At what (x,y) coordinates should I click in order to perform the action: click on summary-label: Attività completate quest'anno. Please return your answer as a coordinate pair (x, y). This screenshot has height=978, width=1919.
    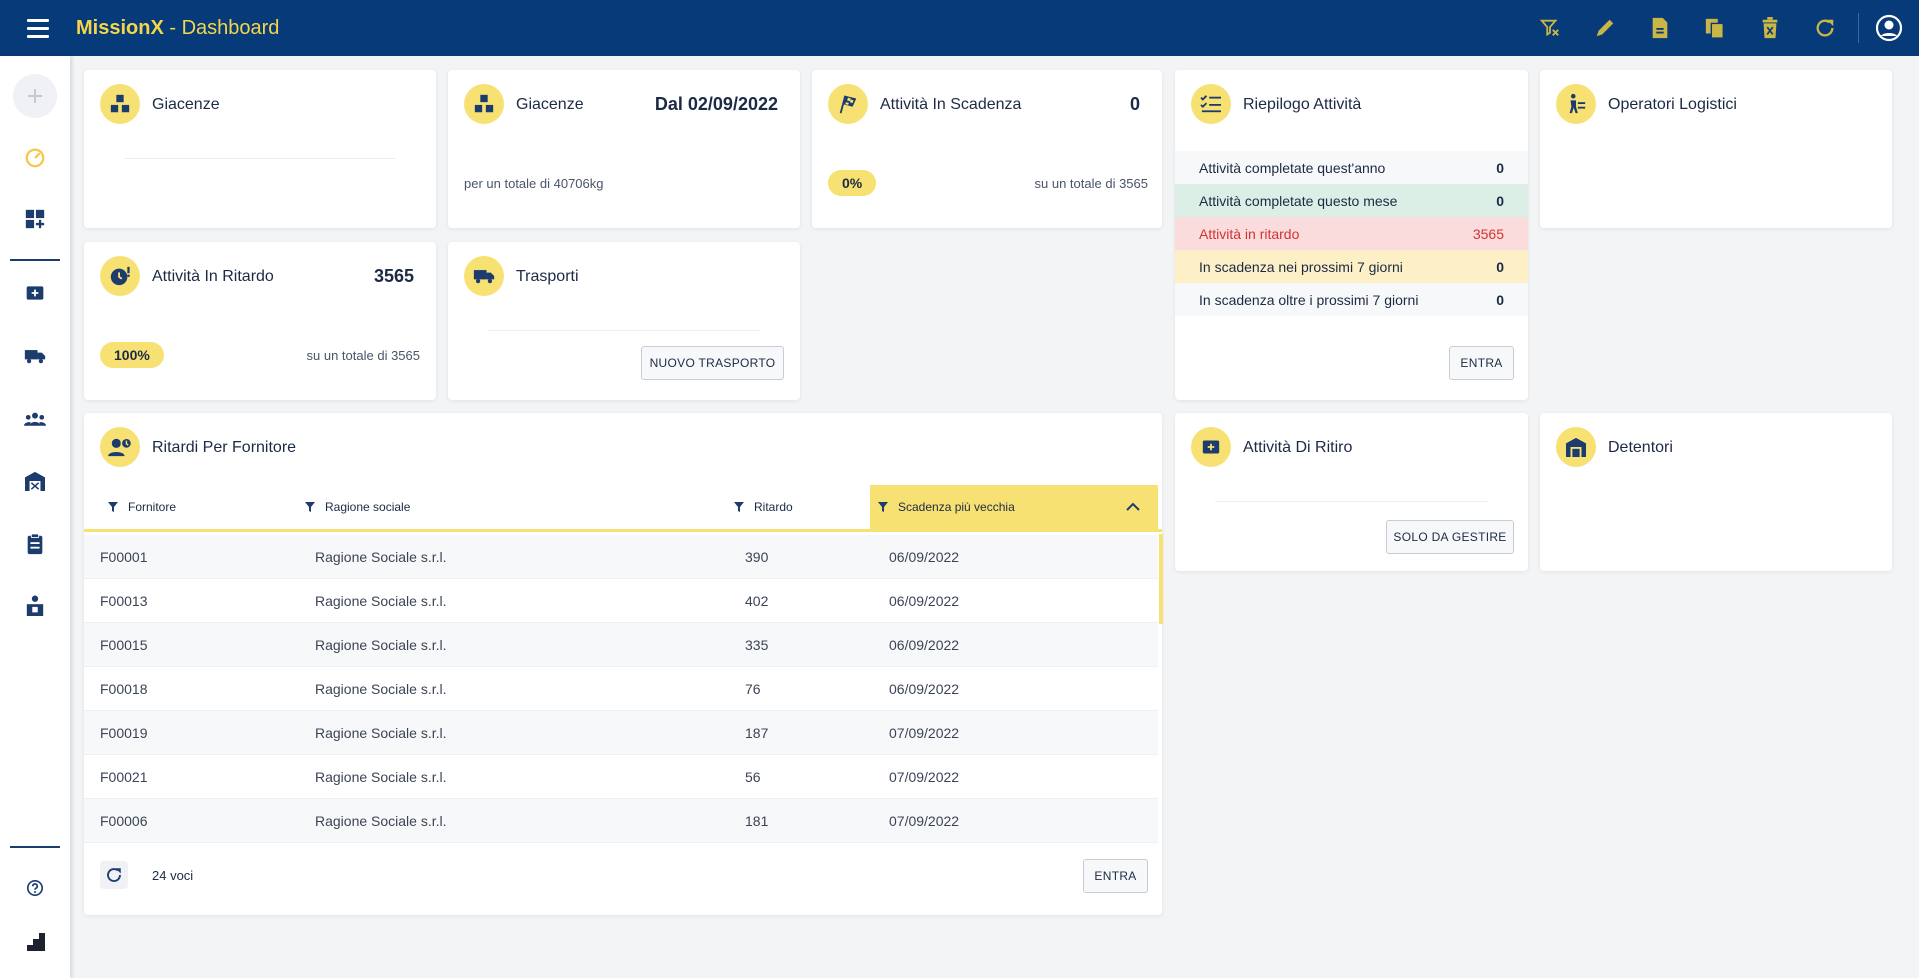
    Looking at the image, I should click on (1292, 167).